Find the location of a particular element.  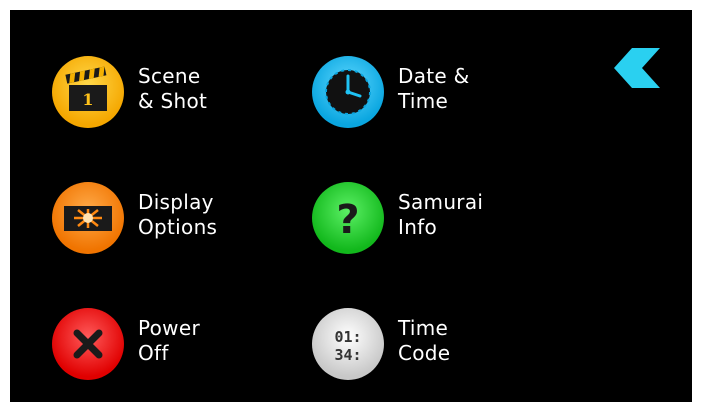

power-off-button: Power Off is located at coordinates (165, 348).